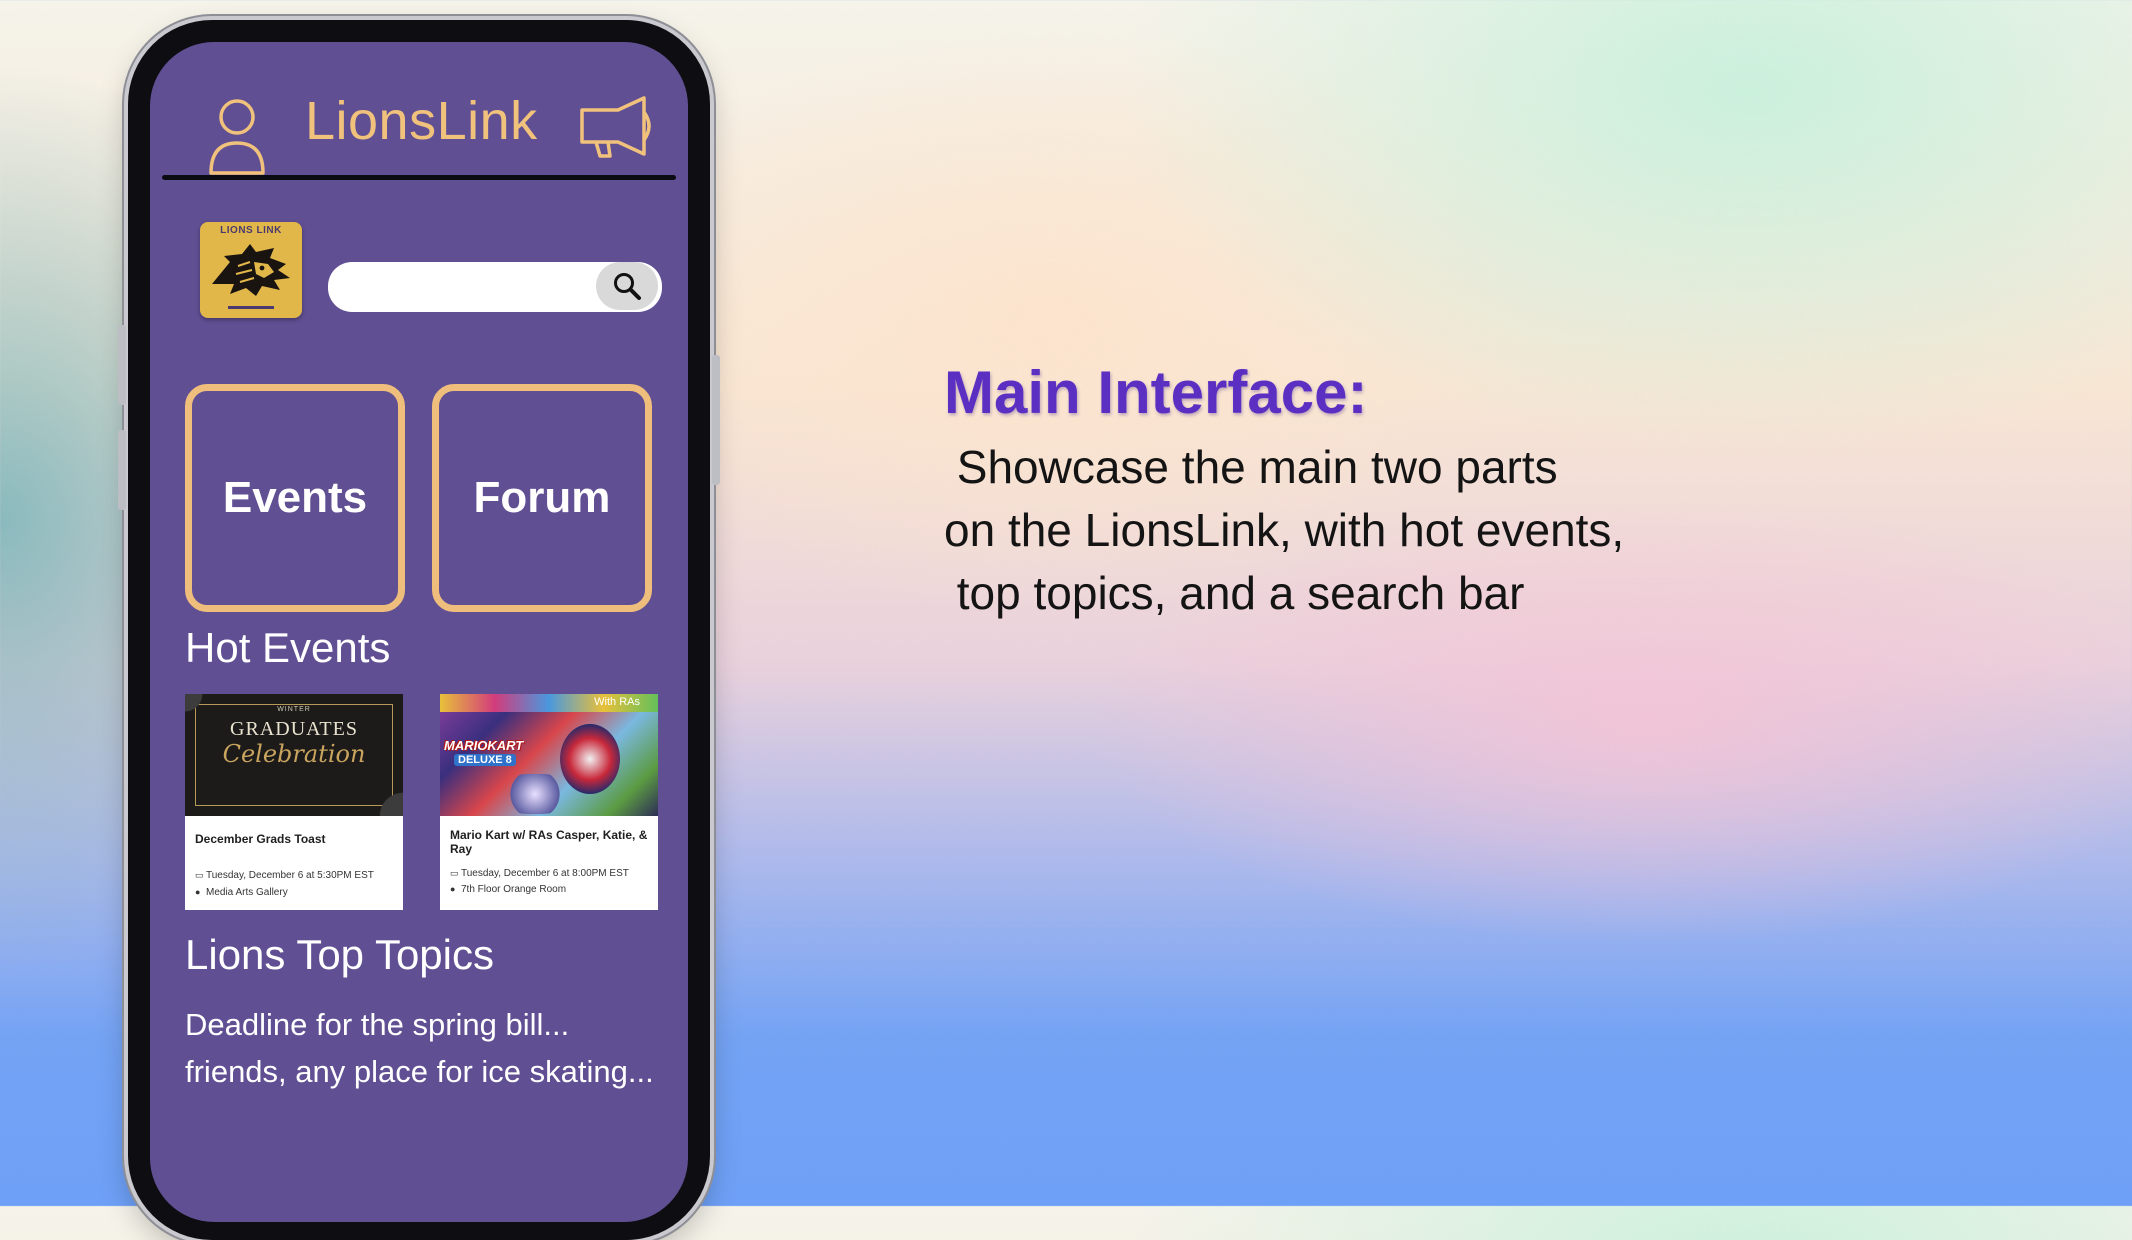 The width and height of the screenshot is (2132, 1240). I want to click on event-date-text: Tuesday, December 6 at 5:30PM EST, so click(290, 875).